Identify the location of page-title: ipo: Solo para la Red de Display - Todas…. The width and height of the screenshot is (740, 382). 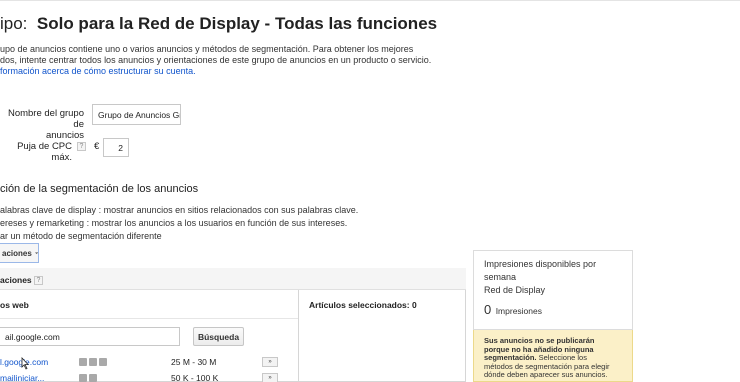
(218, 24).